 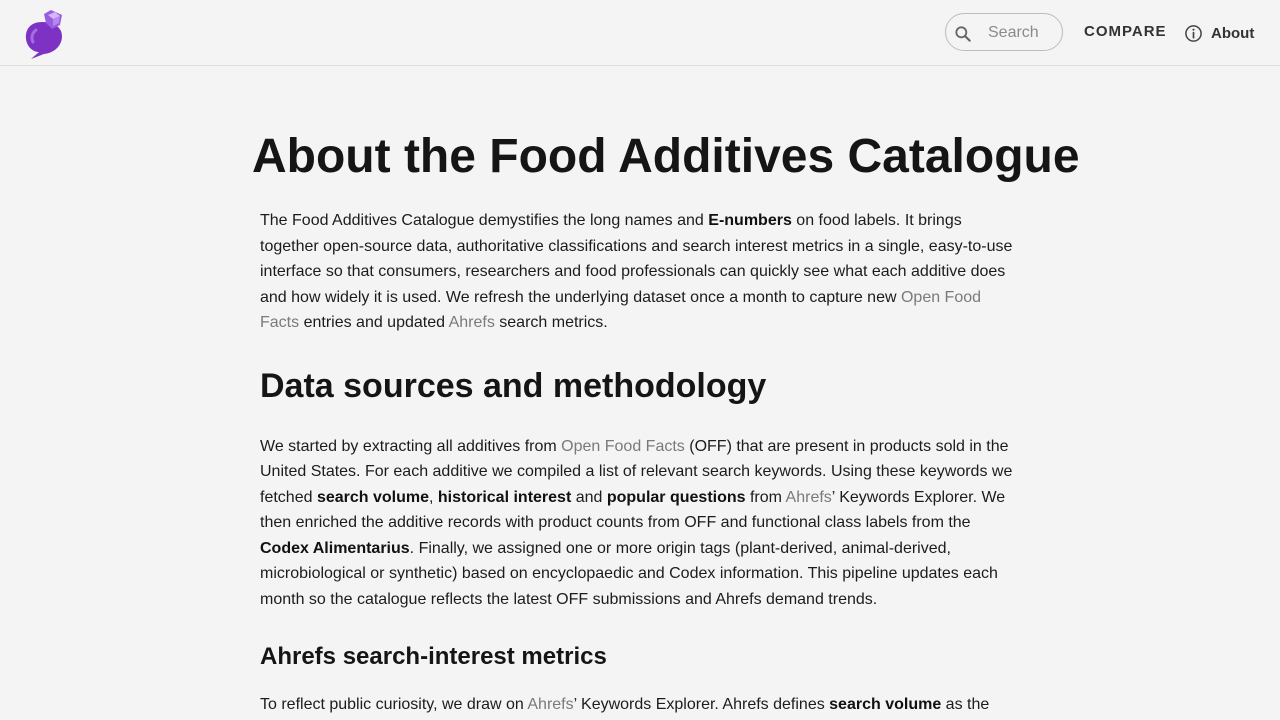 I want to click on top-navigation-bar: COMPARE About, so click(x=640, y=33).